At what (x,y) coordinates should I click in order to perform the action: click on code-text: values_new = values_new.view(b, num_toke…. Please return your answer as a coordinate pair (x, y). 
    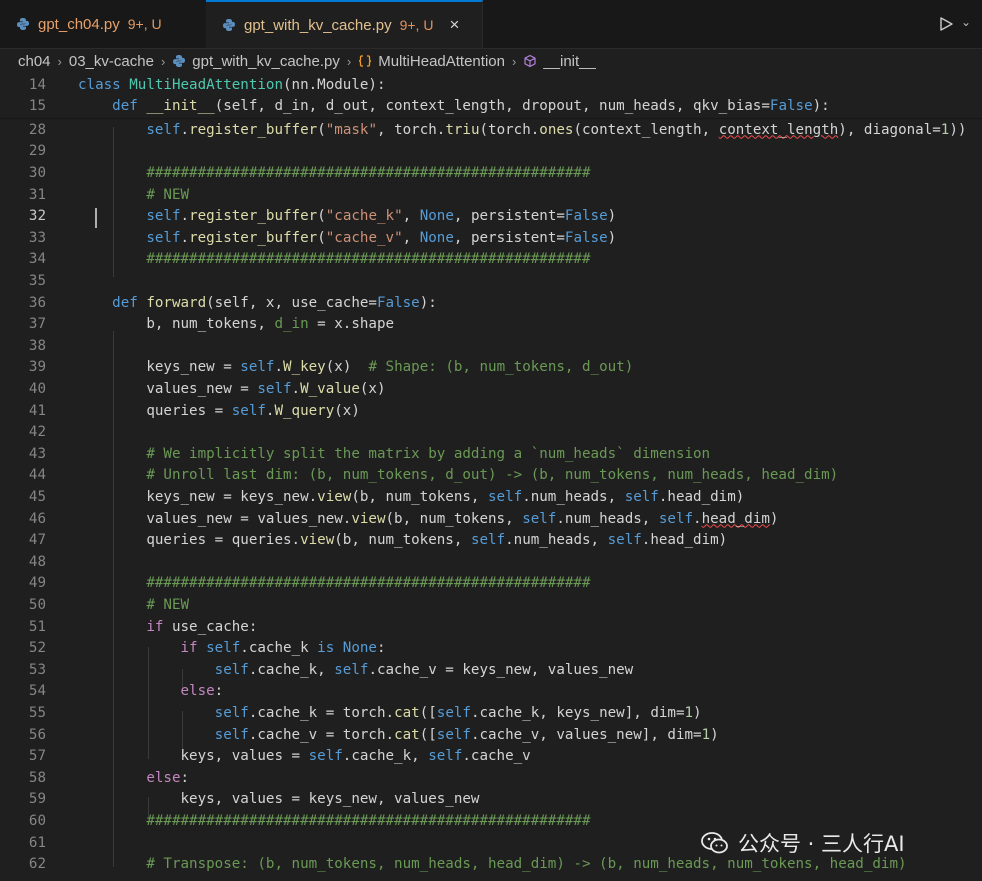
    Looking at the image, I should click on (428, 520).